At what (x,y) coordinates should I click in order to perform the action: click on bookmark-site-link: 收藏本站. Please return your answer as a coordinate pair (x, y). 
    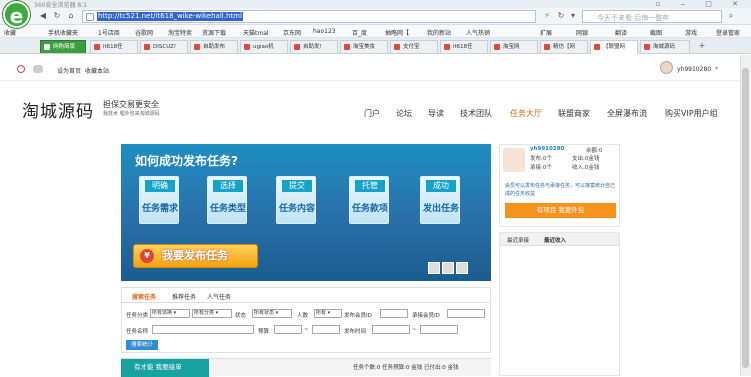
    Looking at the image, I should click on (97, 70).